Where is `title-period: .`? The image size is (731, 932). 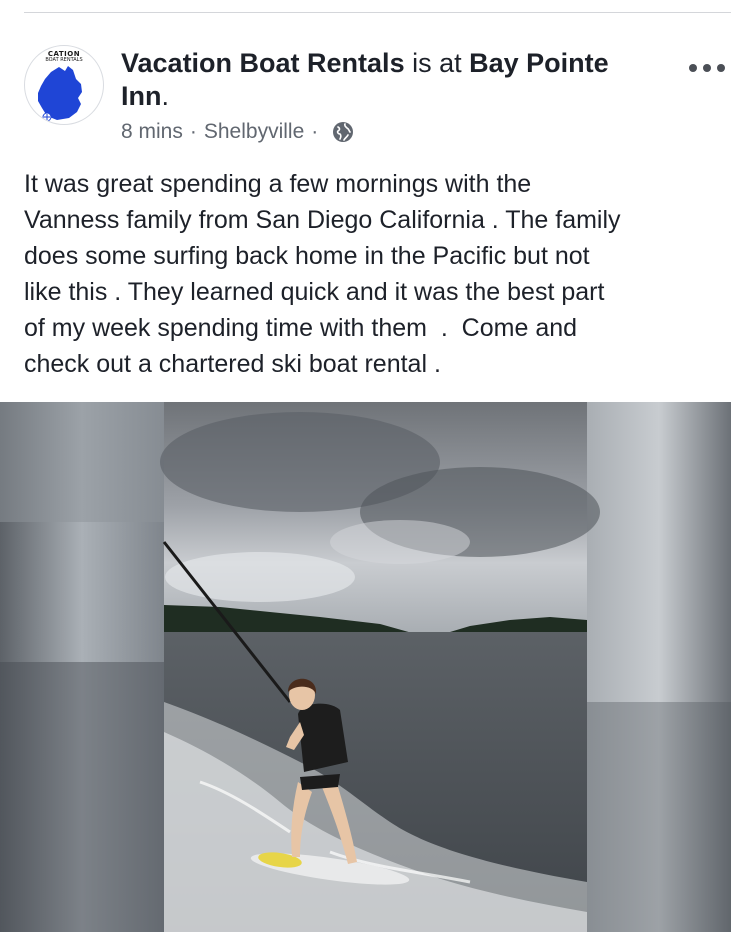 title-period: . is located at coordinates (165, 96).